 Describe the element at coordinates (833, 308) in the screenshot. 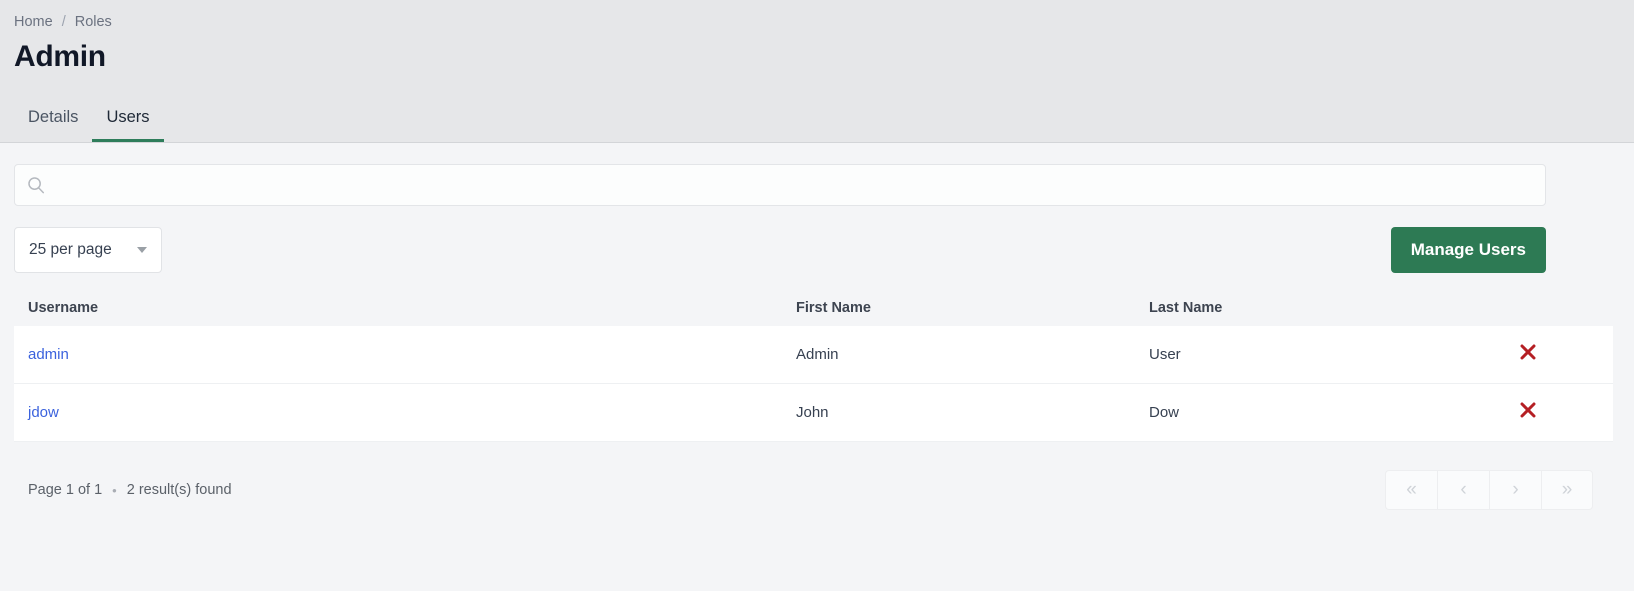

I see `column-header-first-name: First Name` at that location.